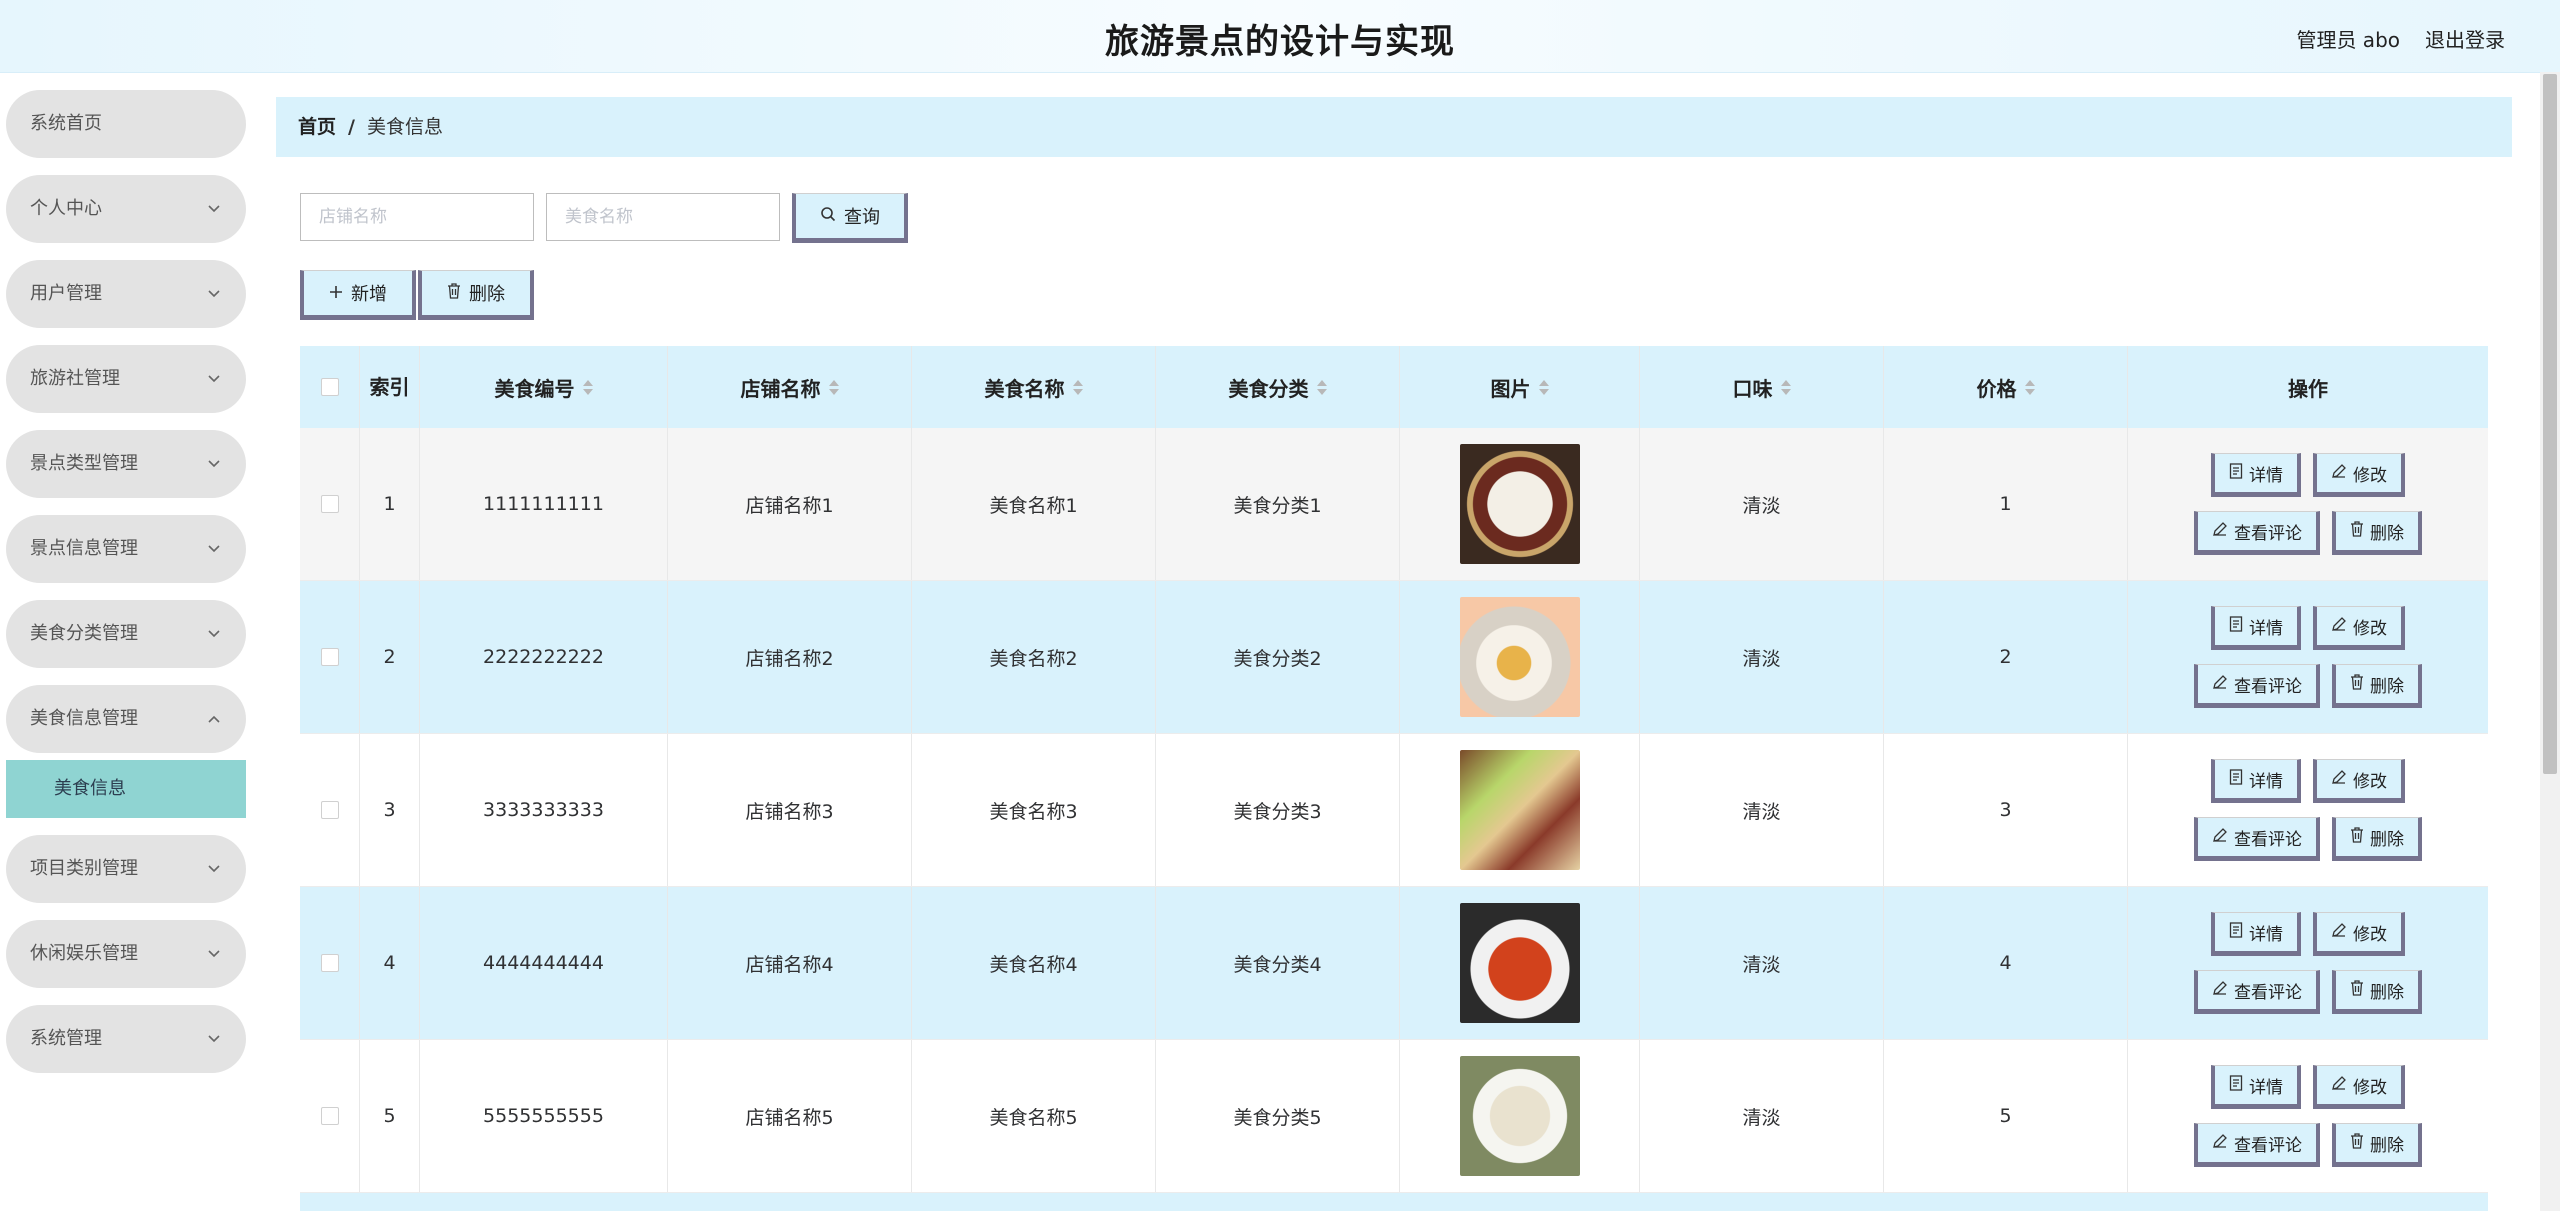 The height and width of the screenshot is (1211, 2560). I want to click on breadcrumb-home: 首页, so click(317, 127).